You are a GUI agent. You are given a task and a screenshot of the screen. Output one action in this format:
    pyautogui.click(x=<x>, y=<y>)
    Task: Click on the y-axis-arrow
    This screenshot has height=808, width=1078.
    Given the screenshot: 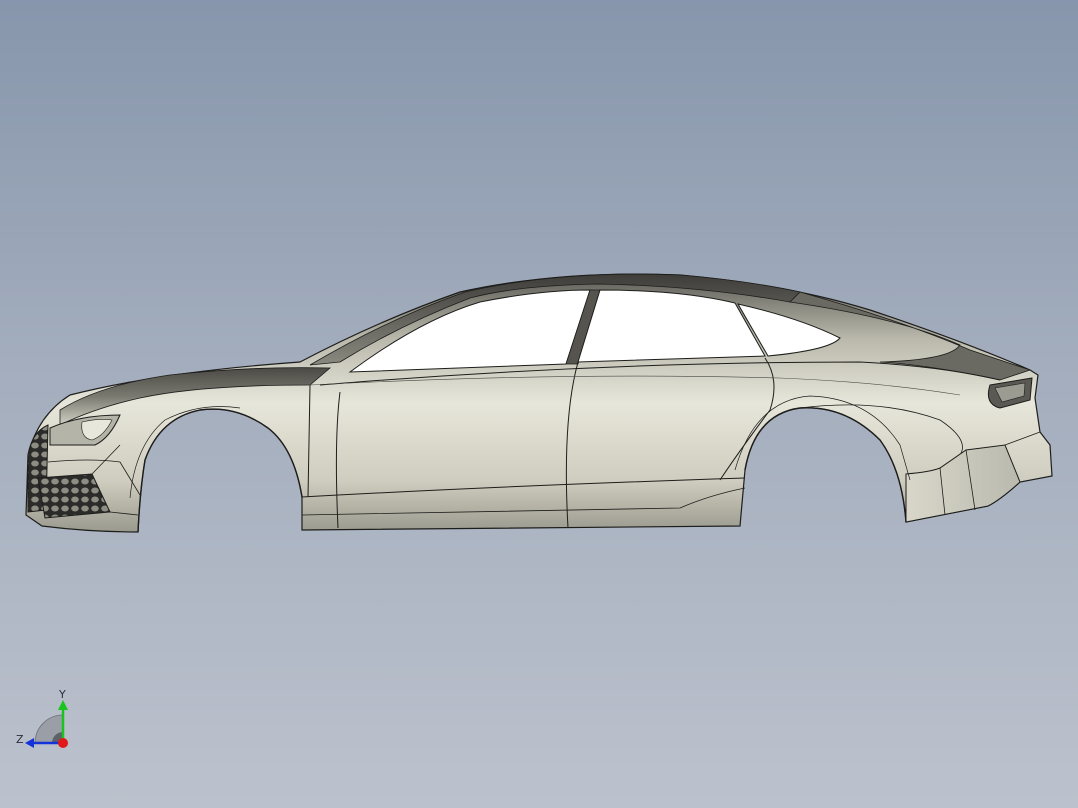 What is the action you would take?
    pyautogui.click(x=63, y=705)
    